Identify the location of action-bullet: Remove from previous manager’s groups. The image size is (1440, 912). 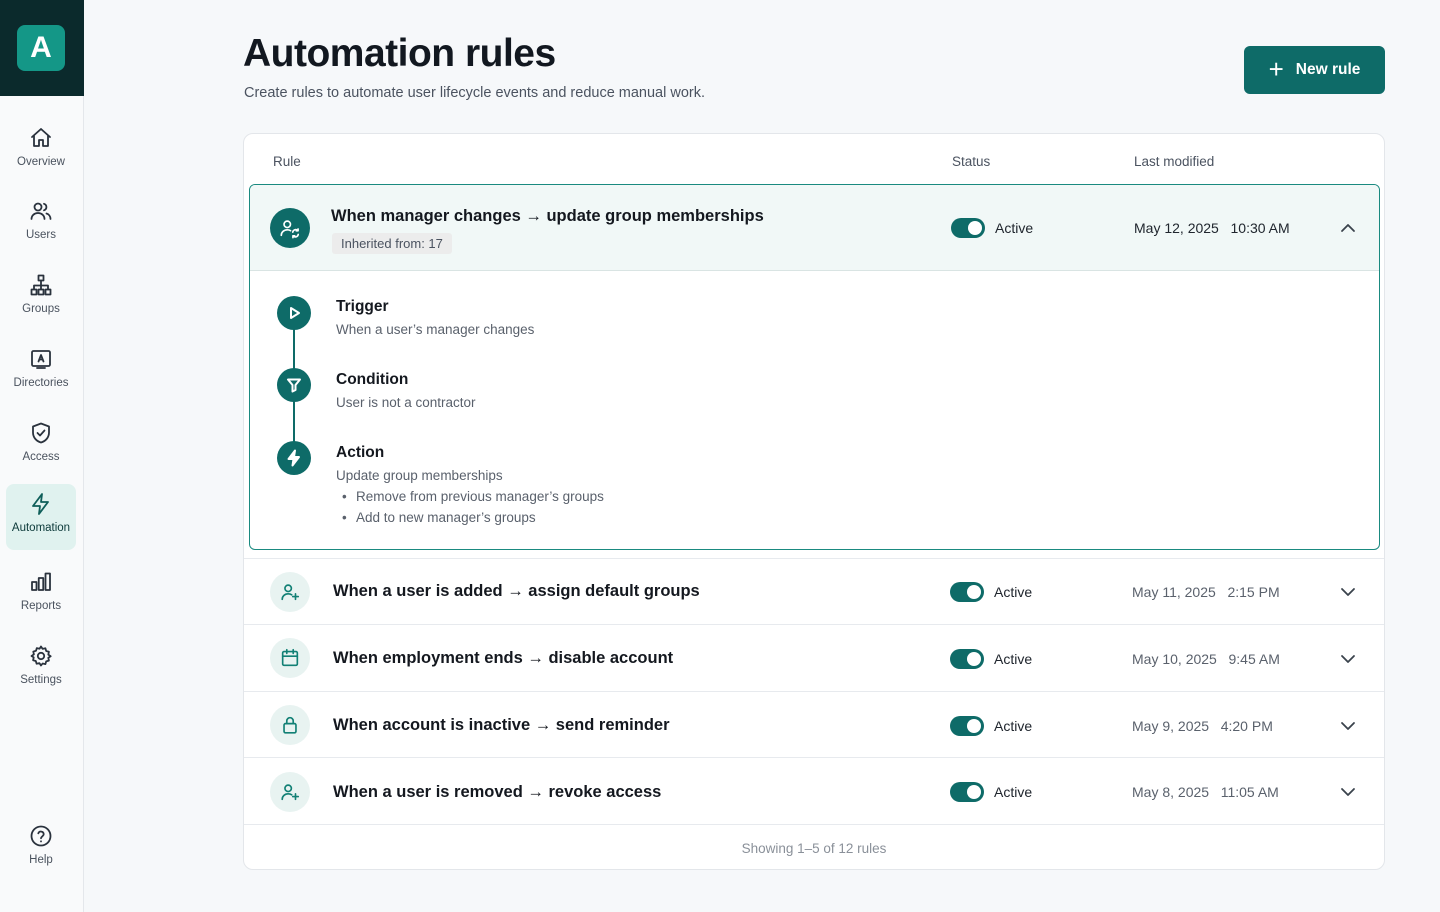
(473, 496).